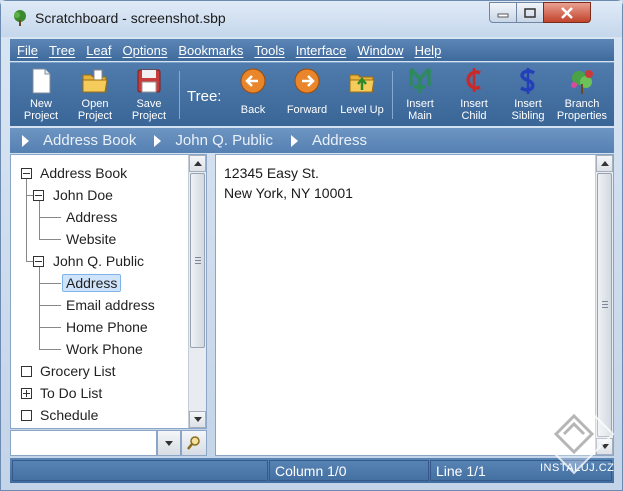 Image resolution: width=623 pixels, height=491 pixels. What do you see at coordinates (253, 81) in the screenshot?
I see `back-arrow-icon` at bounding box center [253, 81].